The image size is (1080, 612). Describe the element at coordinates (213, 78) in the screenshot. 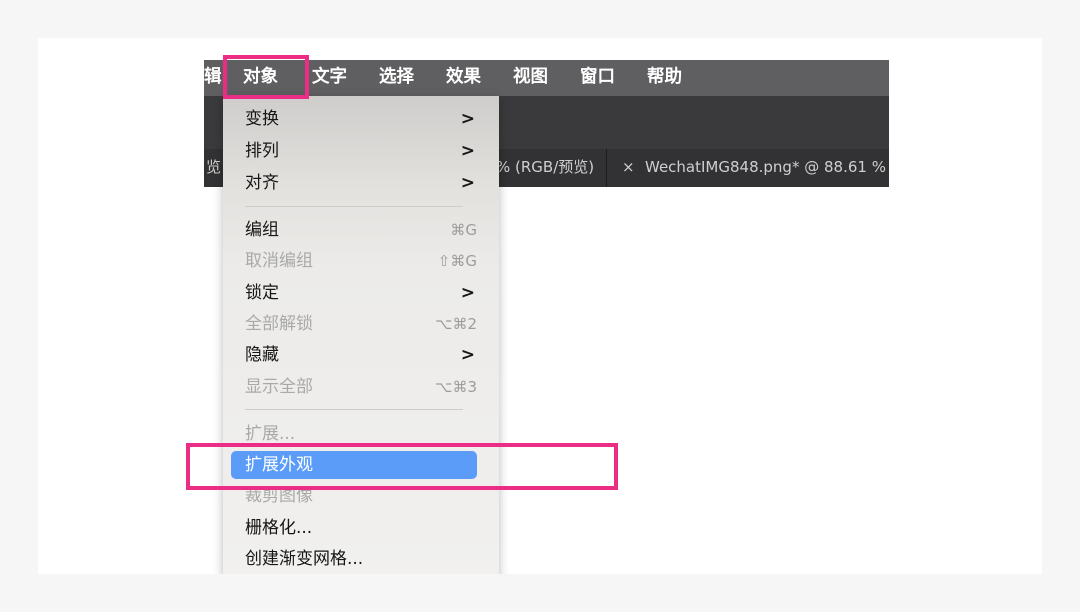

I see `menu-edit: 辑` at that location.